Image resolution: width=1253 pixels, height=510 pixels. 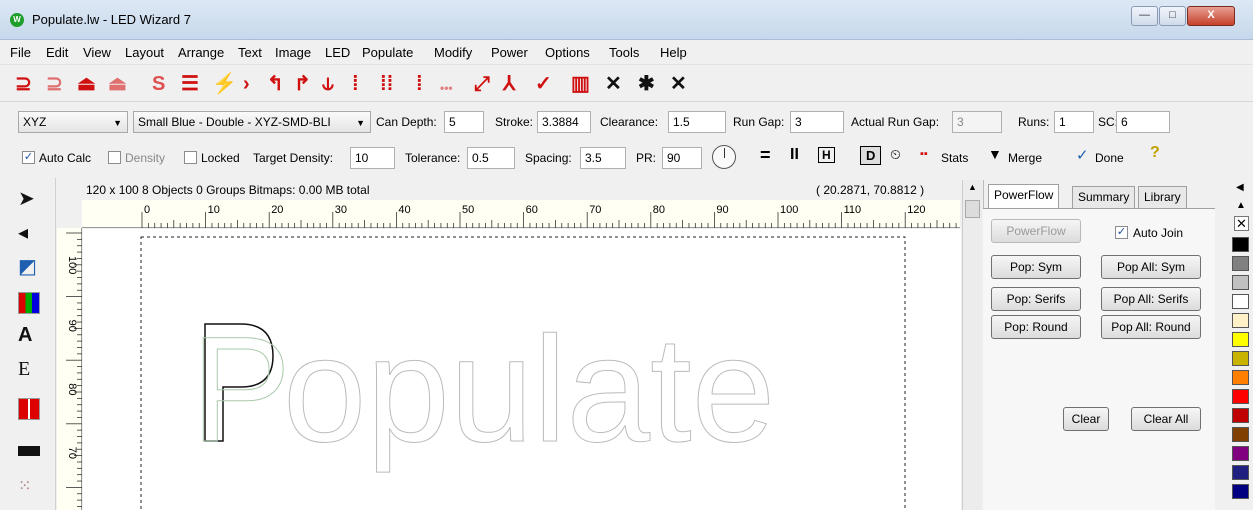 I want to click on clear-button: Clear, so click(x=1086, y=419).